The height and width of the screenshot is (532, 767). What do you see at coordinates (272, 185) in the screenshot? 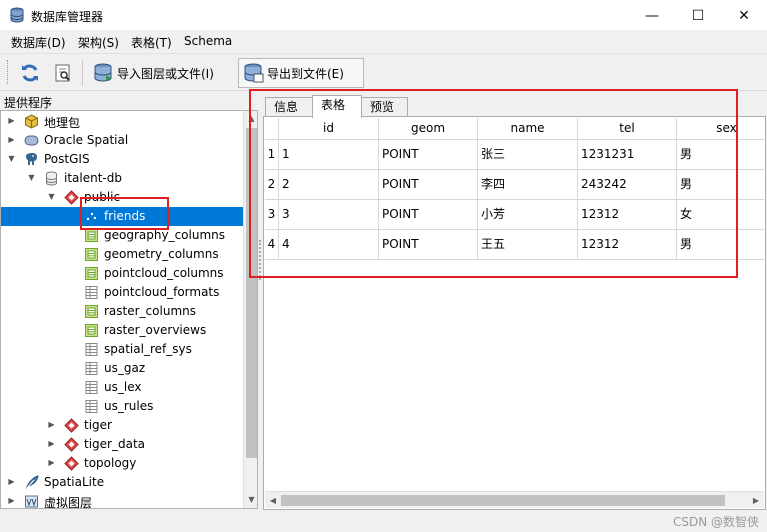
I see `row-header: 2` at bounding box center [272, 185].